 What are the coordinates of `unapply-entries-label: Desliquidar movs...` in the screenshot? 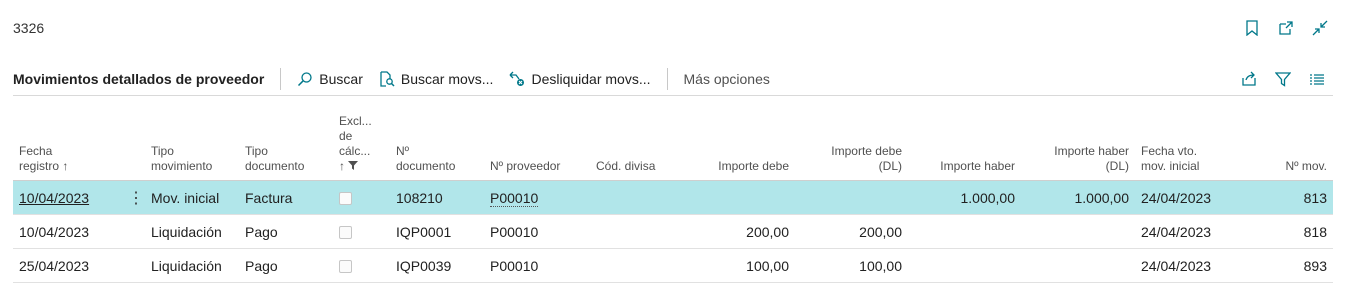 It's located at (591, 79).